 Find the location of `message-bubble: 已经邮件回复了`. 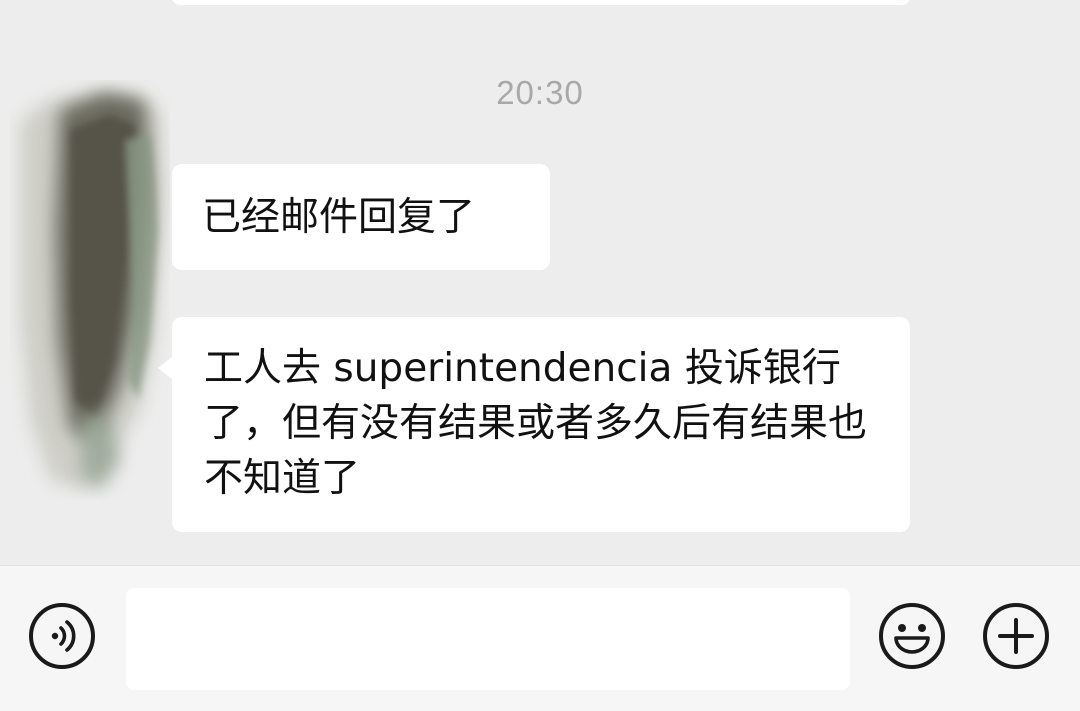

message-bubble: 已经邮件回复了 is located at coordinates (361, 217).